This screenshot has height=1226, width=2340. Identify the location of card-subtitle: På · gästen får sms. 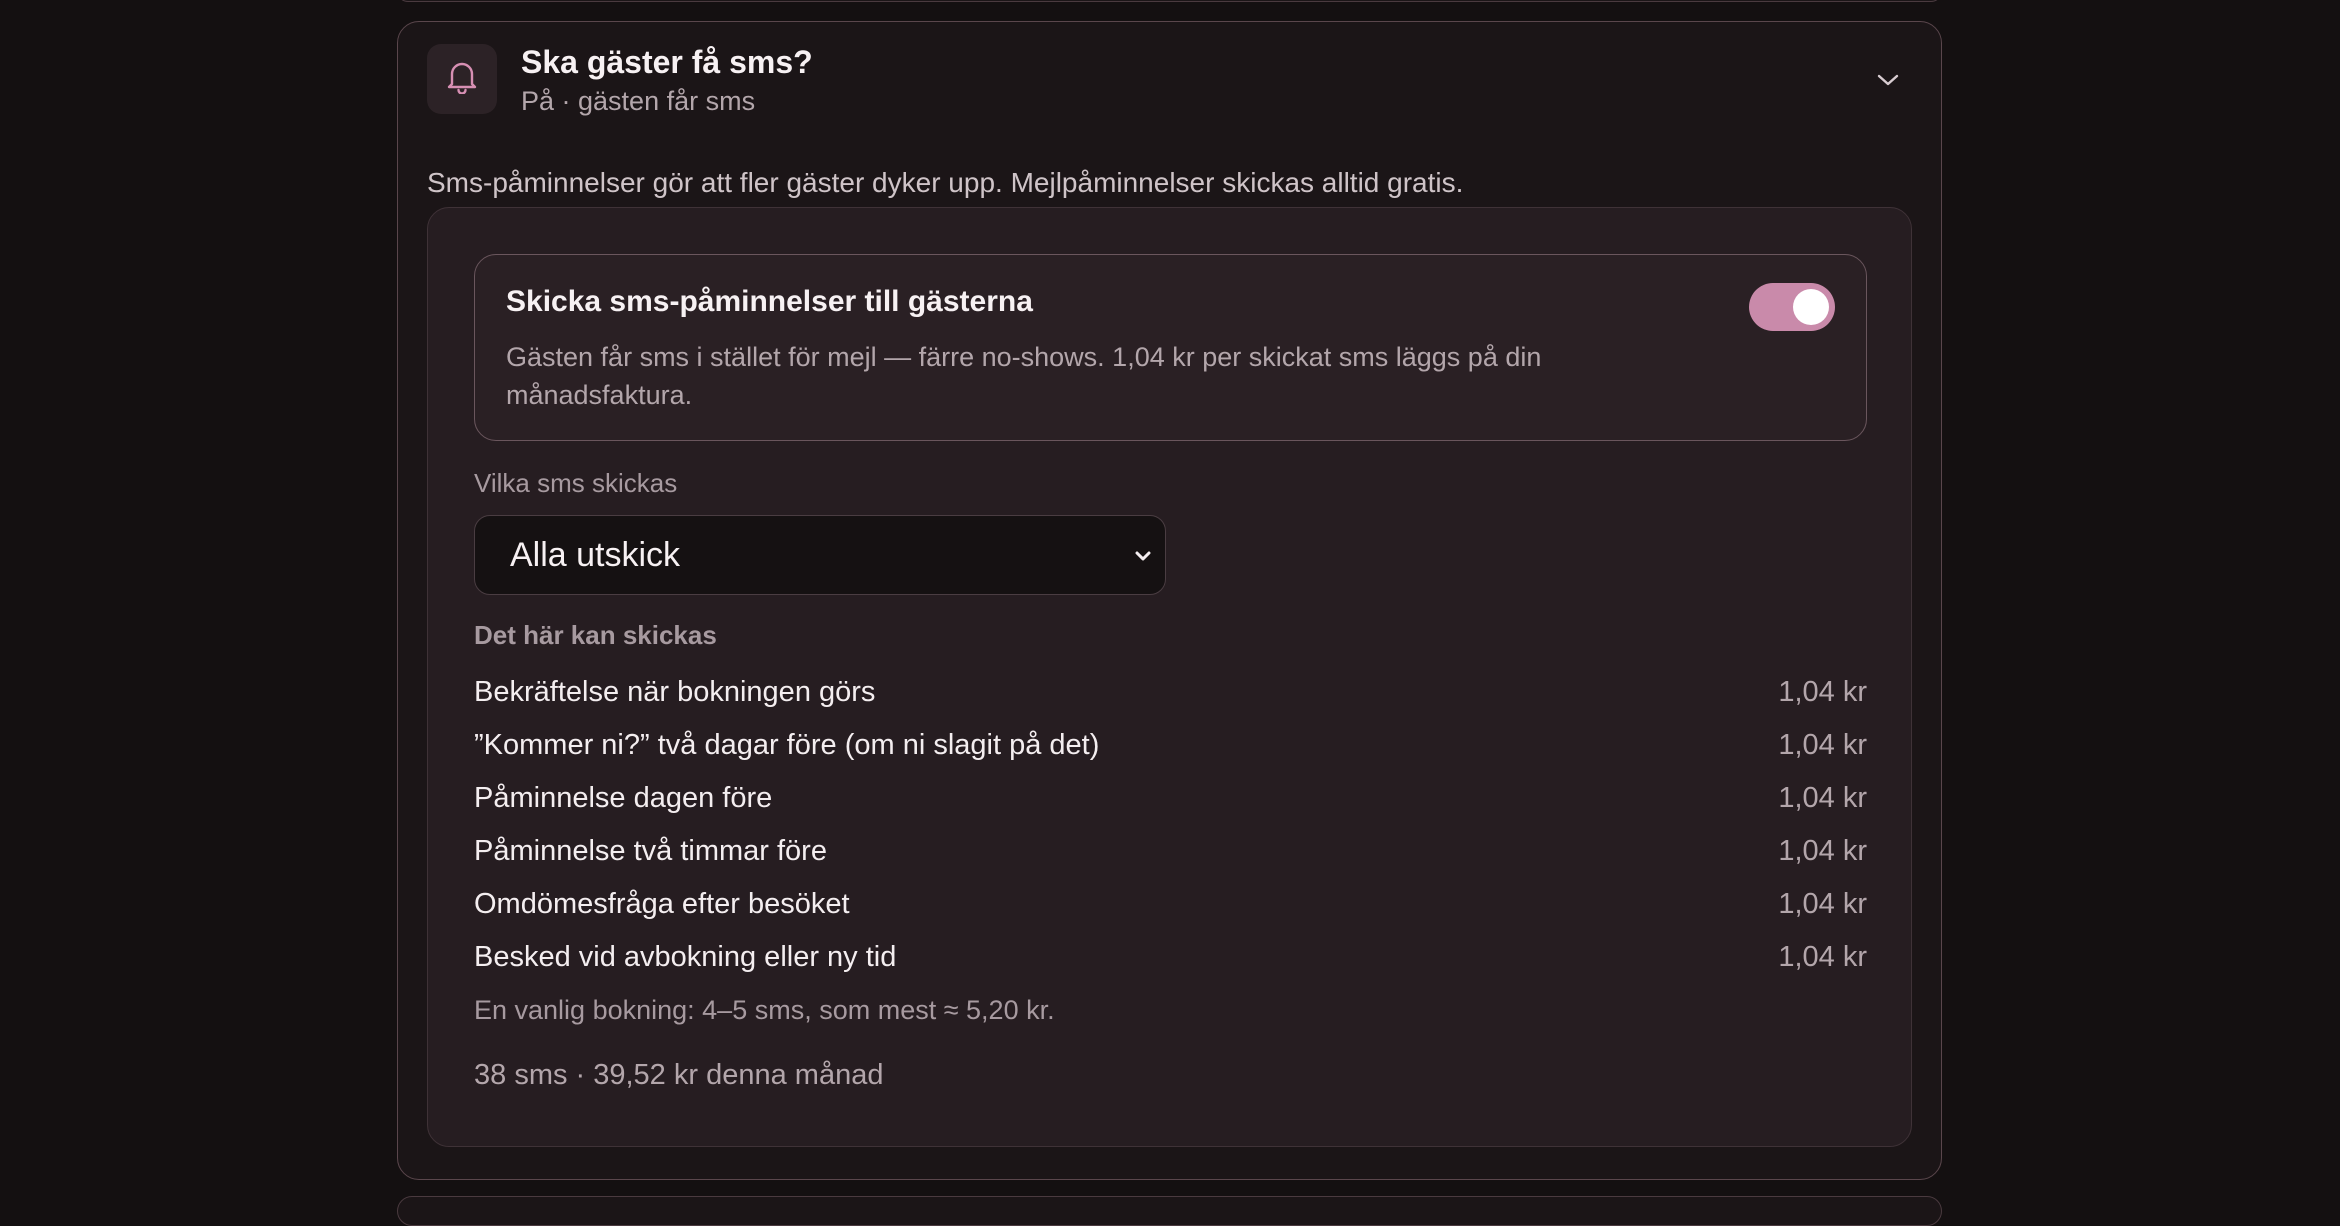
(638, 101).